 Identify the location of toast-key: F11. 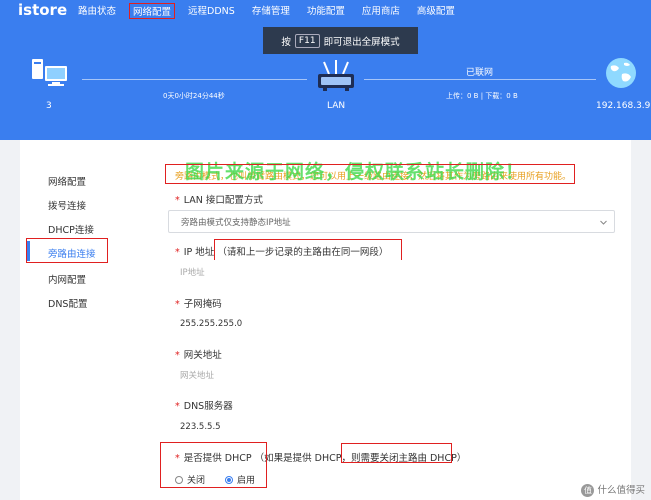
(307, 40).